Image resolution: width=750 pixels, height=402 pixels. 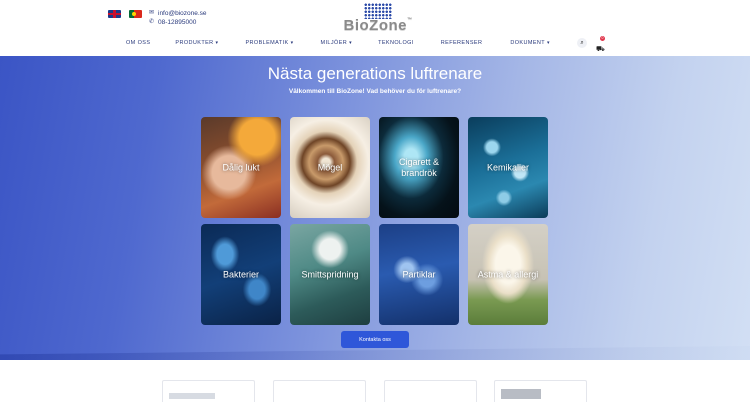 I want to click on contact-us-button: Kontakta oss, so click(x=375, y=339).